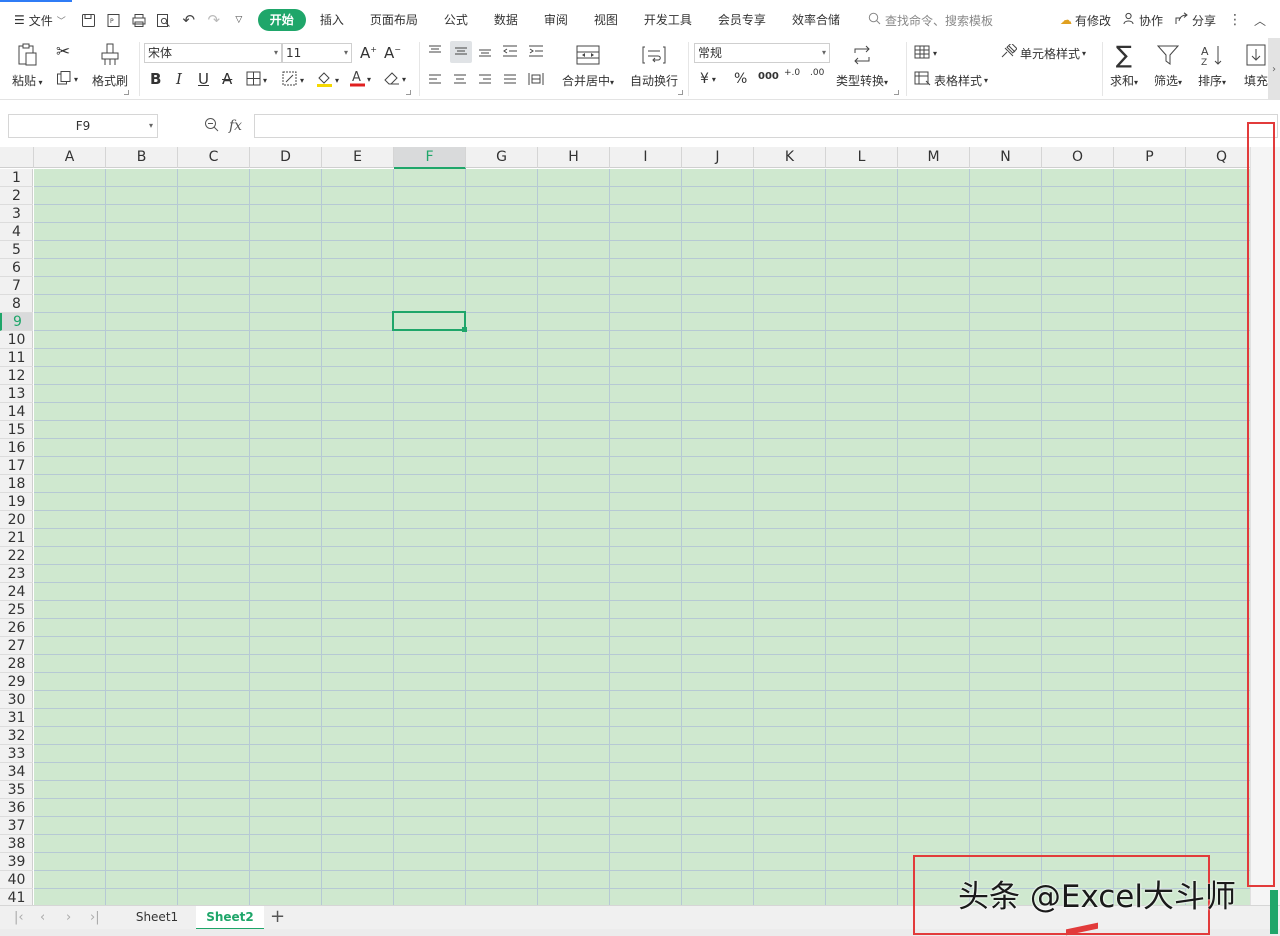  What do you see at coordinates (16, 430) in the screenshot?
I see `row-header-15: 15` at bounding box center [16, 430].